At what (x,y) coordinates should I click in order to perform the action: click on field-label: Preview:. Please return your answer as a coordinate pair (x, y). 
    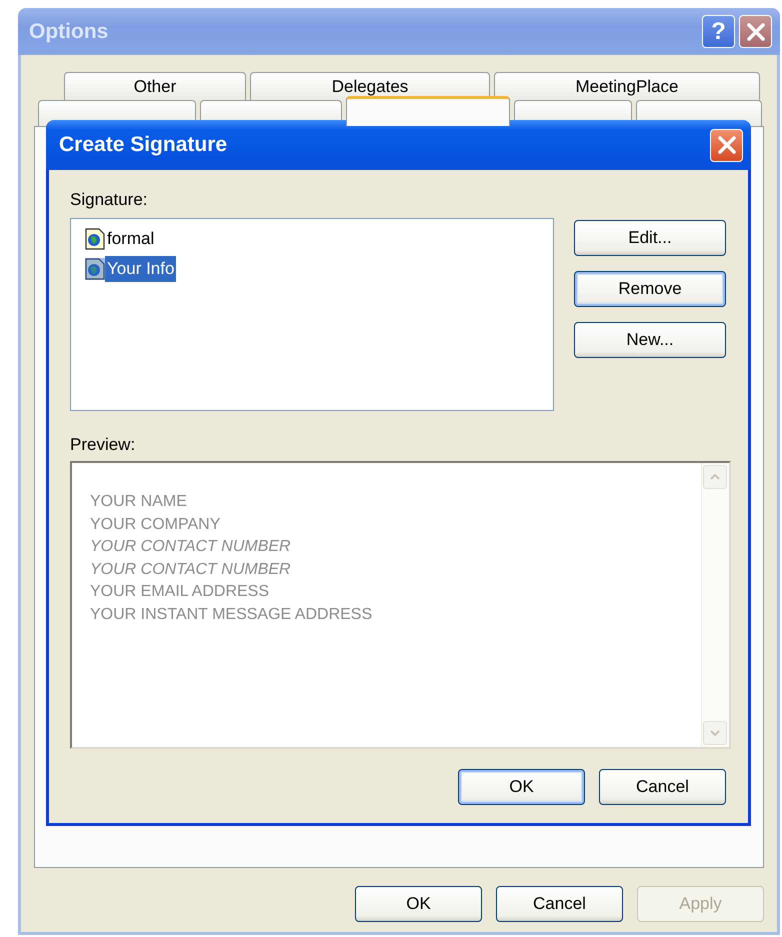
    Looking at the image, I should click on (103, 445).